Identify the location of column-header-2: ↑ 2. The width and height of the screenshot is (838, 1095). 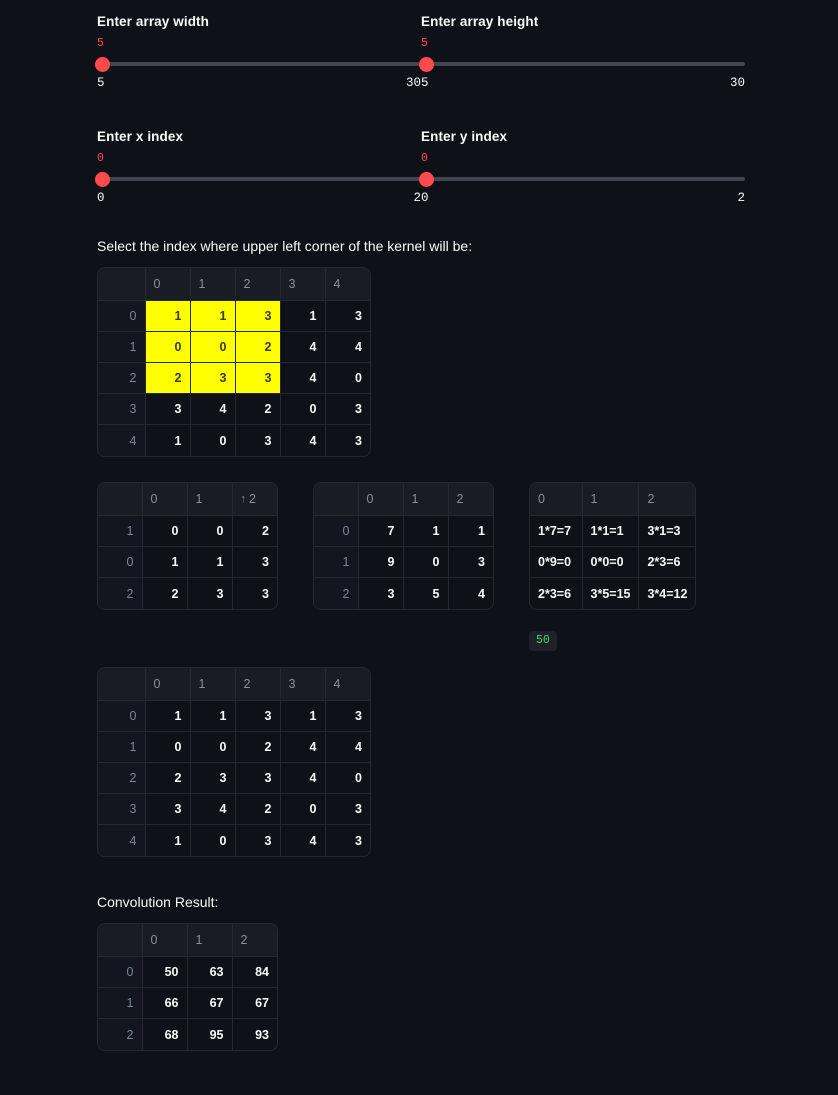
(254, 499).